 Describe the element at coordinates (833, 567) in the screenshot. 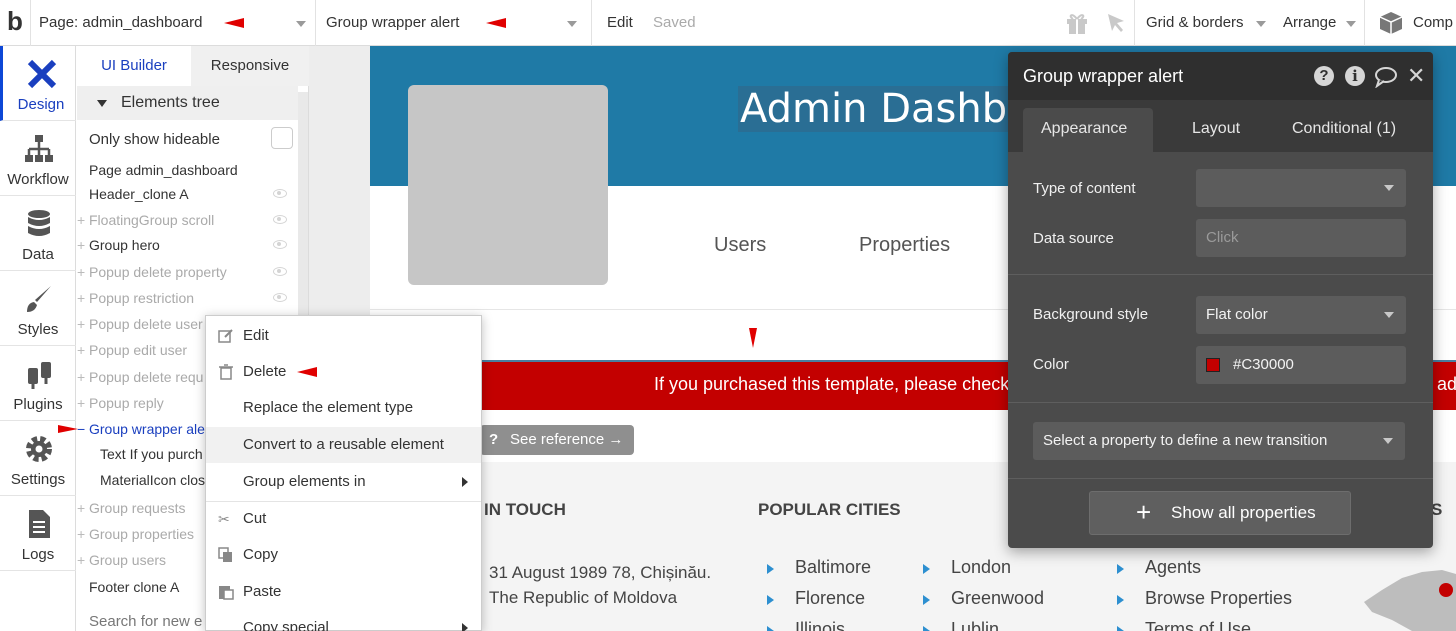

I see `footer-link: Baltimore` at that location.